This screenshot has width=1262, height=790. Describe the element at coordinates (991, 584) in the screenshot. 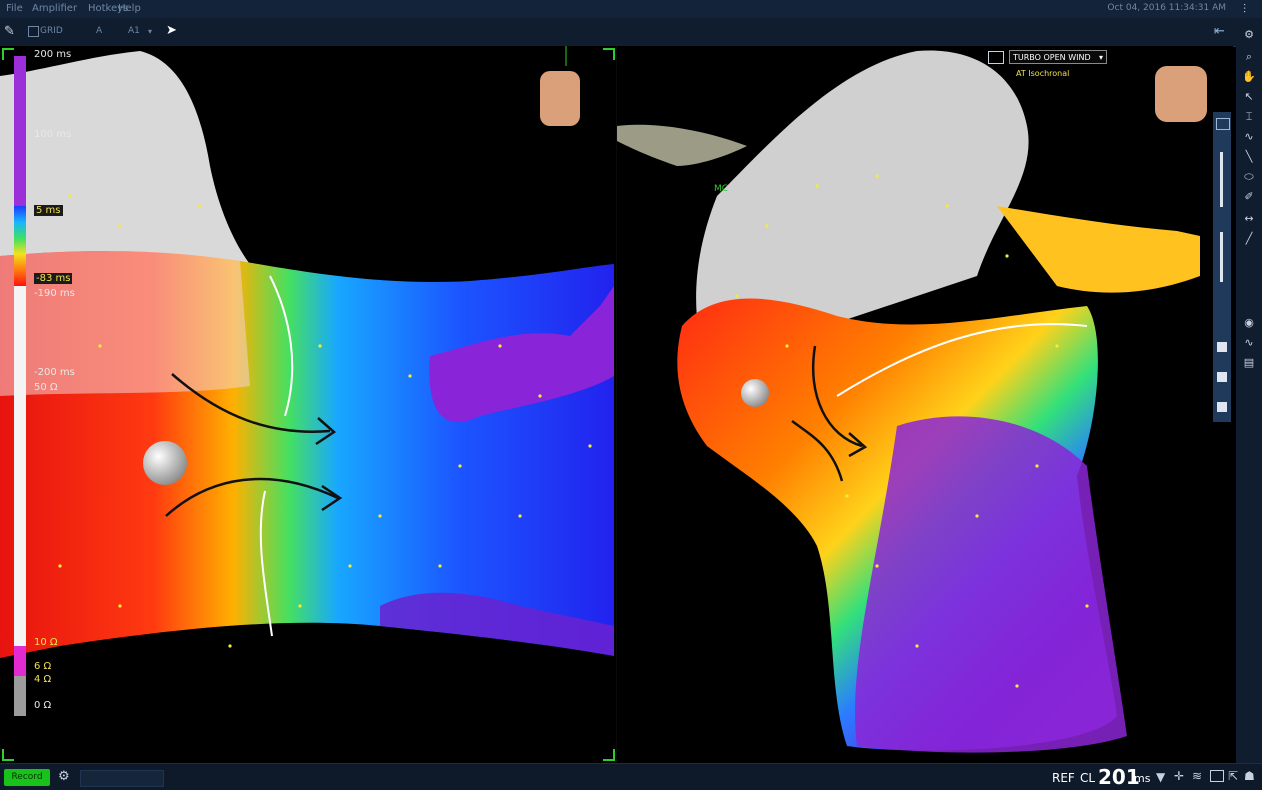

I see `right-map-late-zone` at that location.